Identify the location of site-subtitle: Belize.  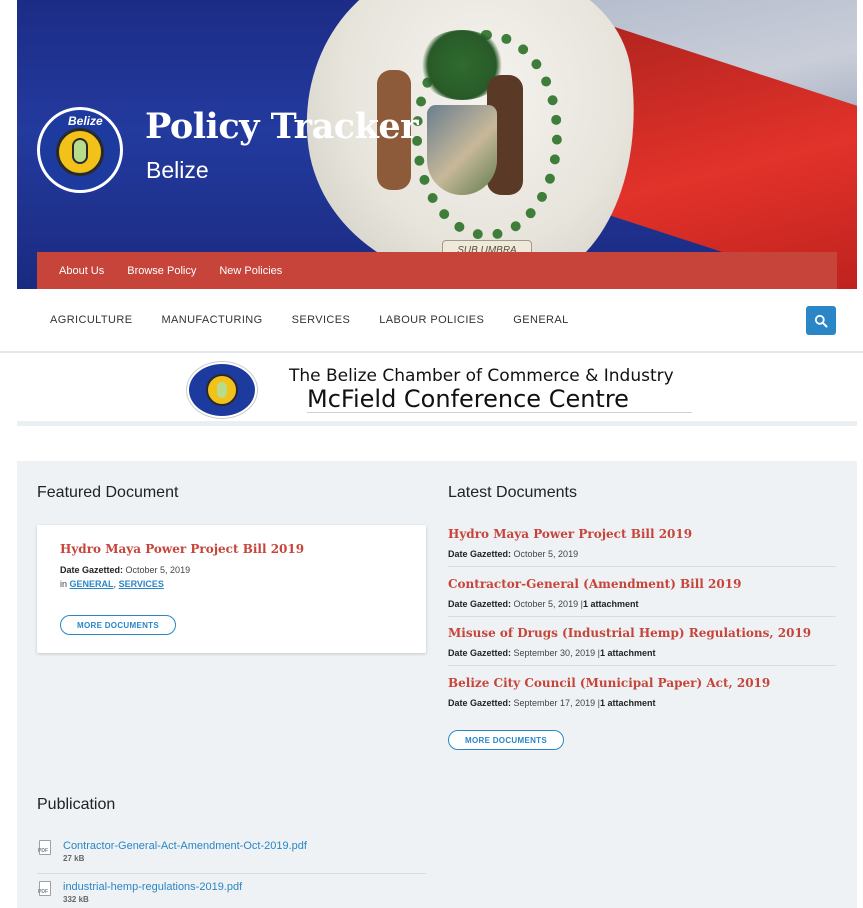
(177, 170).